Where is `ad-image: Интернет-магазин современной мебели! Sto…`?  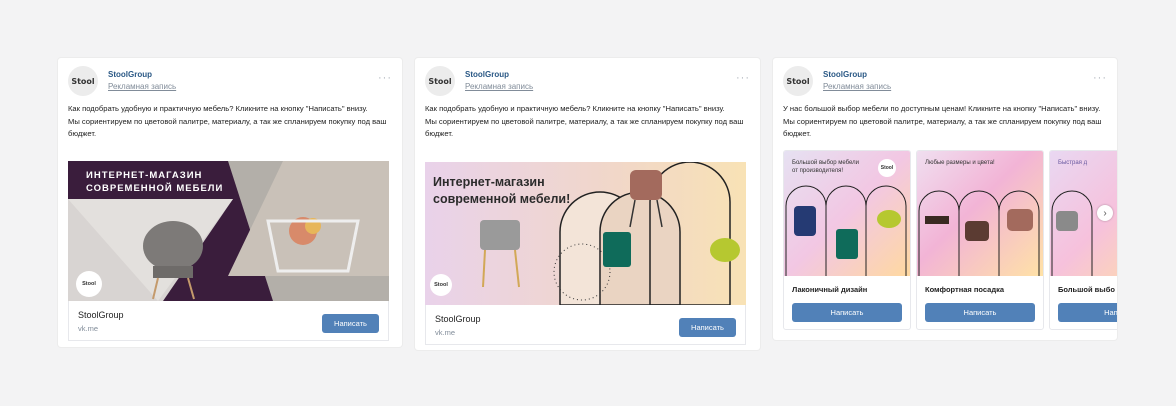
ad-image: Интернет-магазин современной мебели! Sto… is located at coordinates (585, 233).